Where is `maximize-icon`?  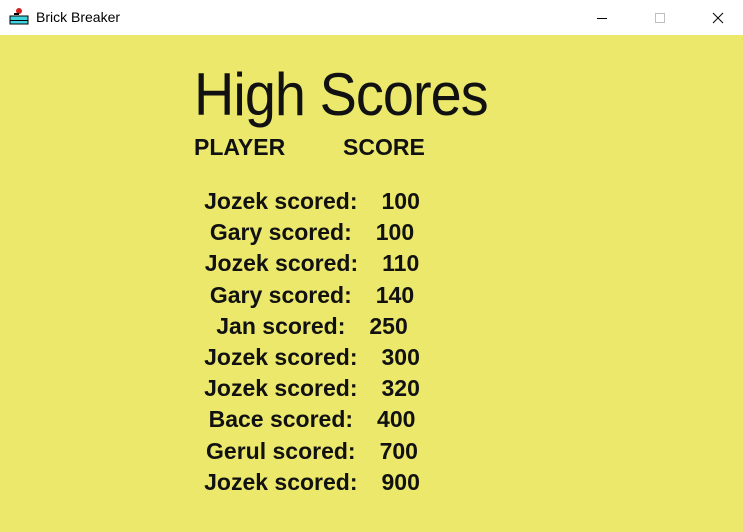
maximize-icon is located at coordinates (660, 17).